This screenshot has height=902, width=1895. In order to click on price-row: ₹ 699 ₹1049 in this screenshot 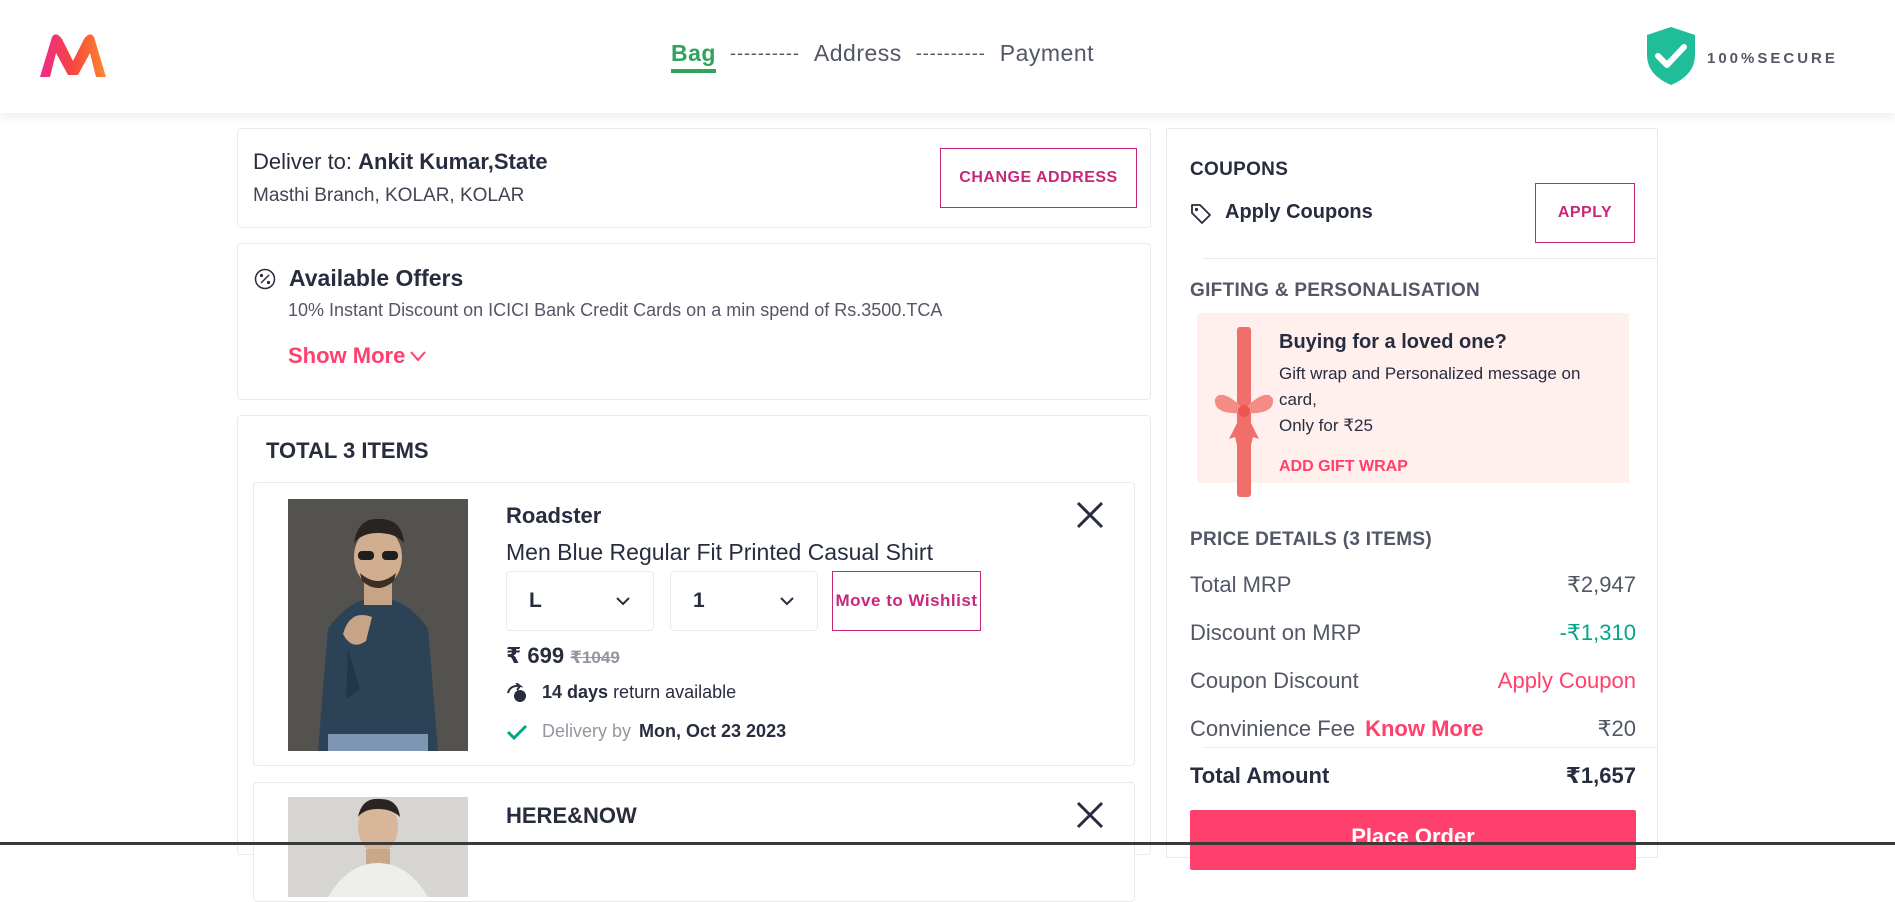, I will do `click(563, 656)`.